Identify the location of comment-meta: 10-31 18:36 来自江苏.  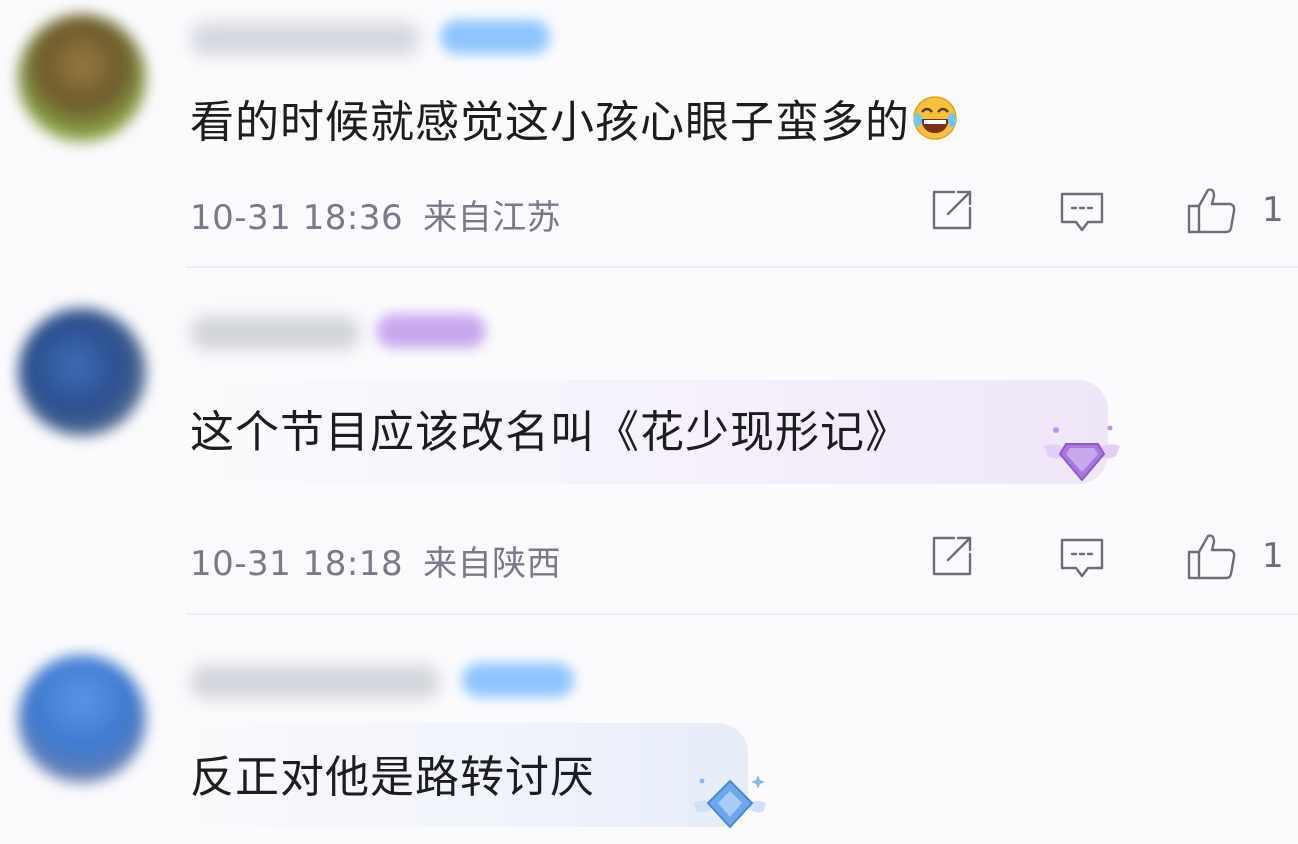
(375, 214).